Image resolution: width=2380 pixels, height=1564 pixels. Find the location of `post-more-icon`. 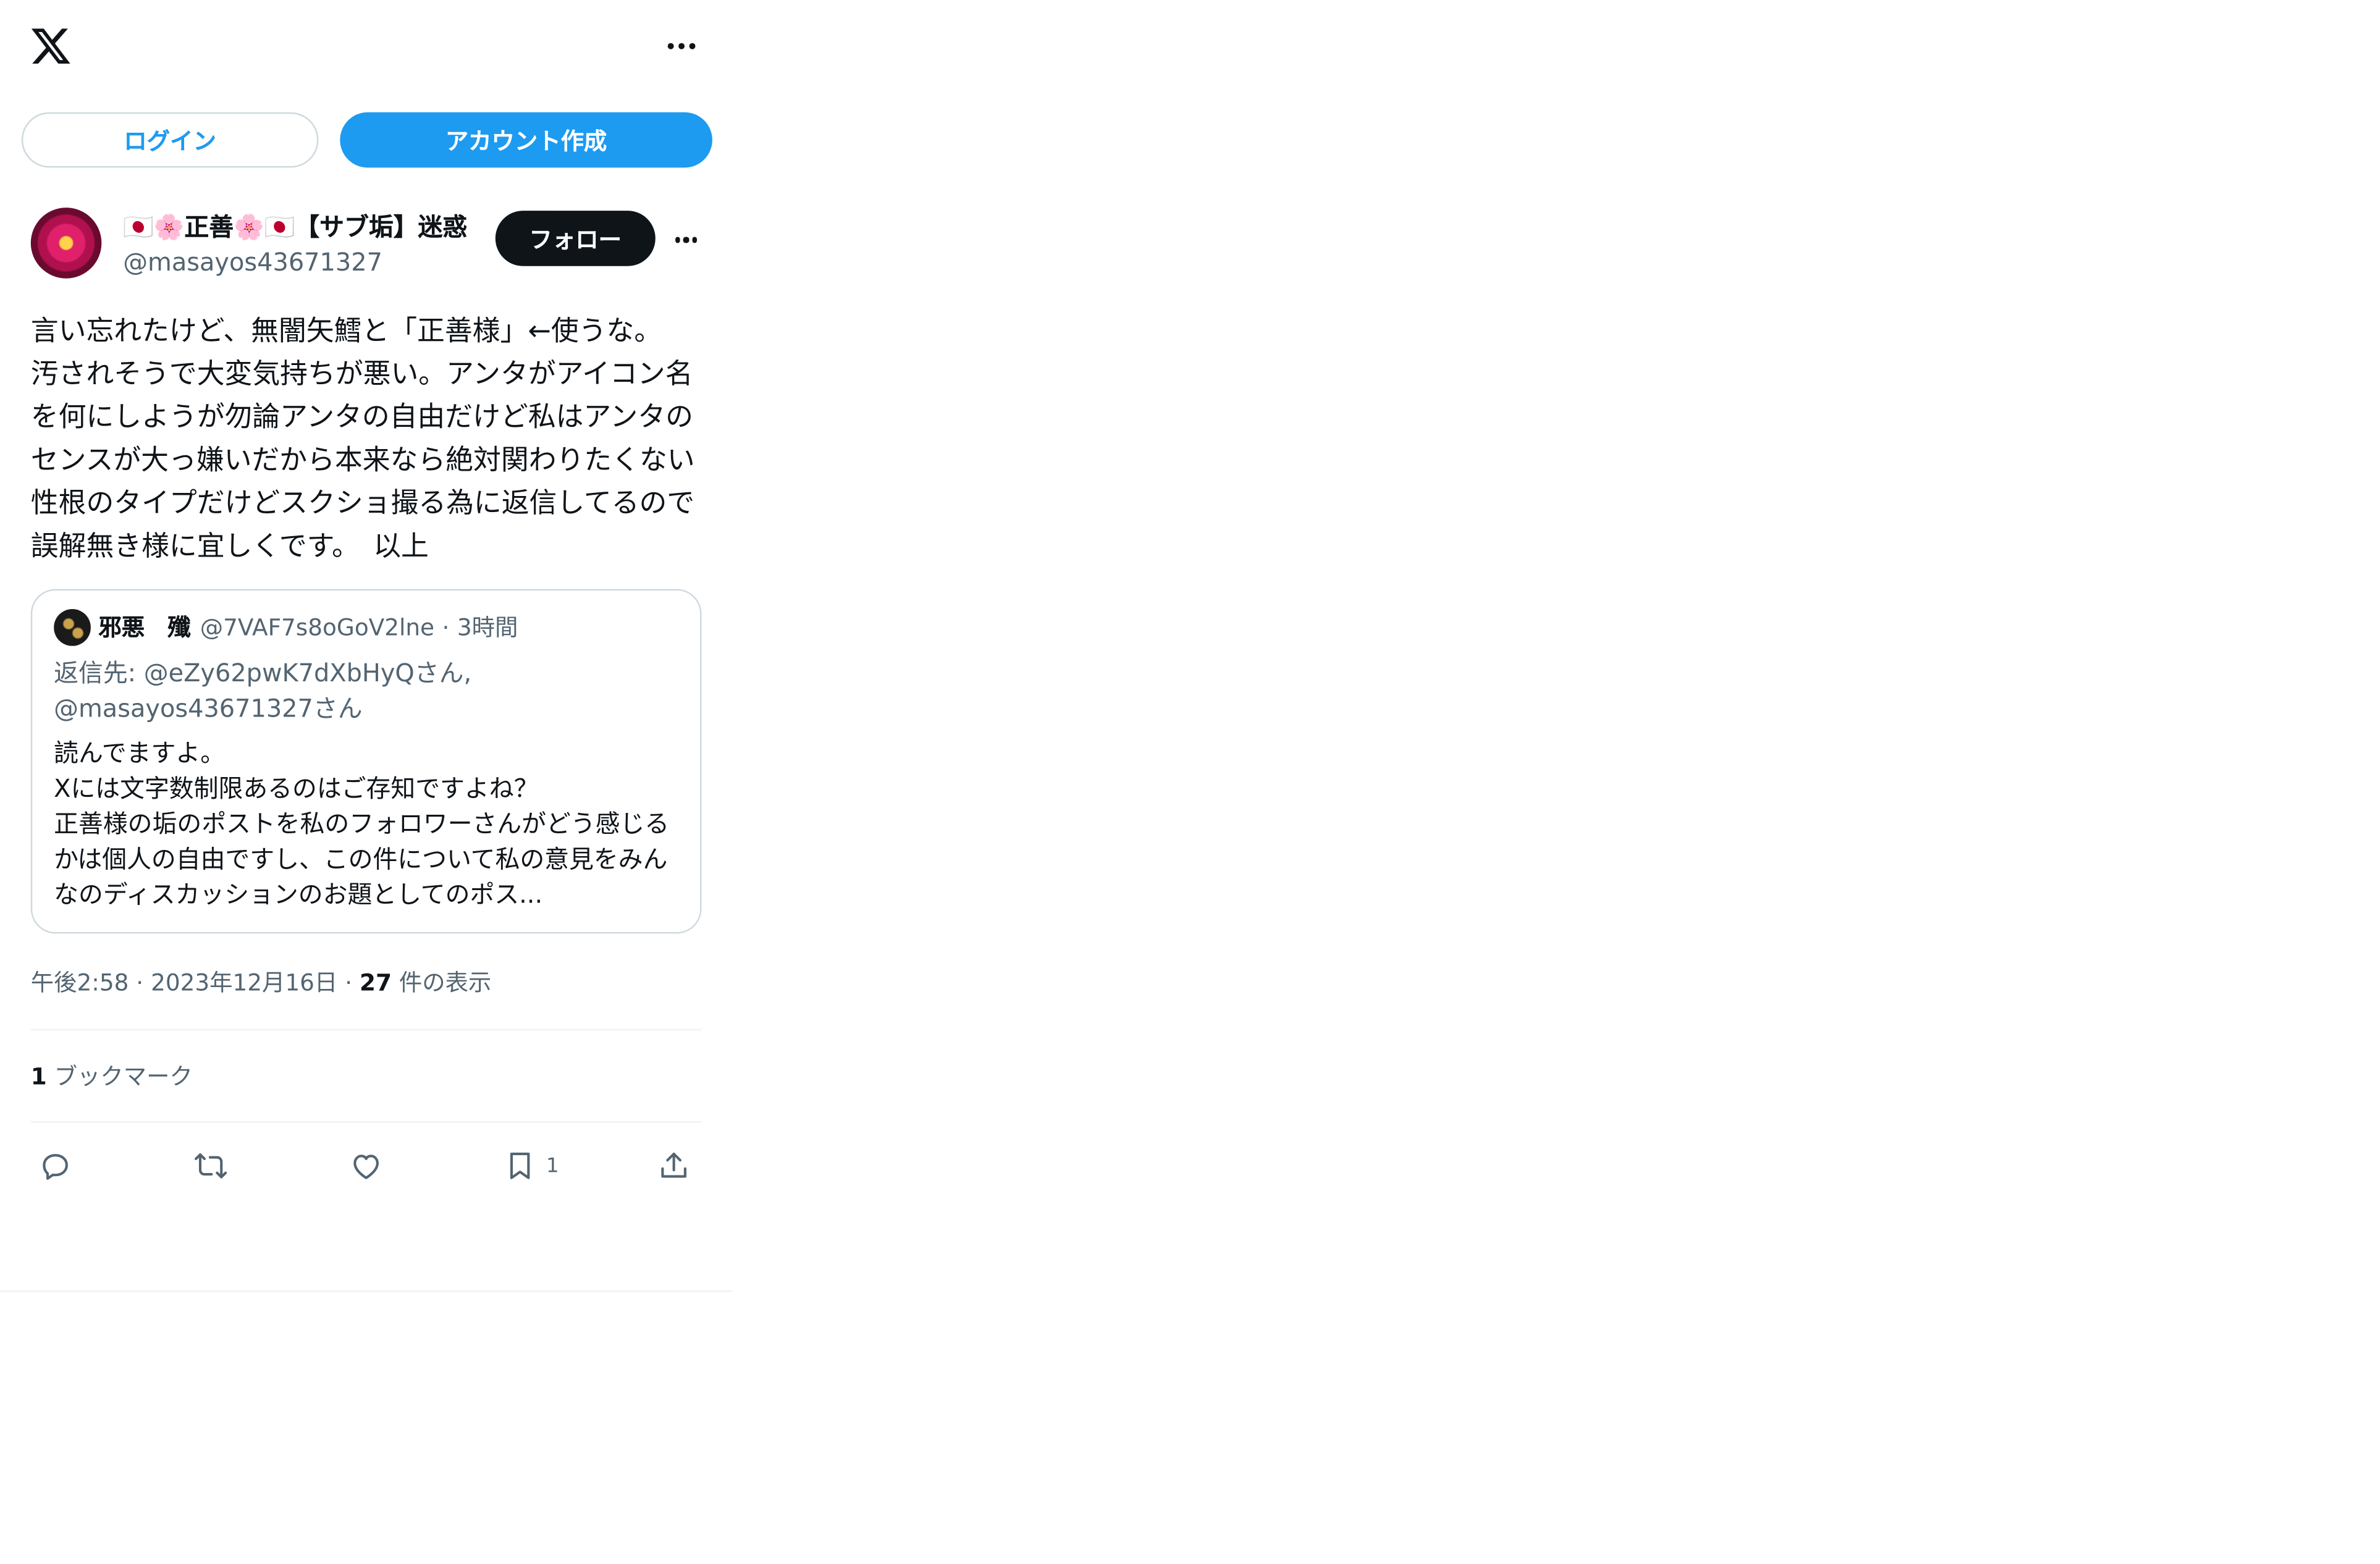

post-more-icon is located at coordinates (687, 240).